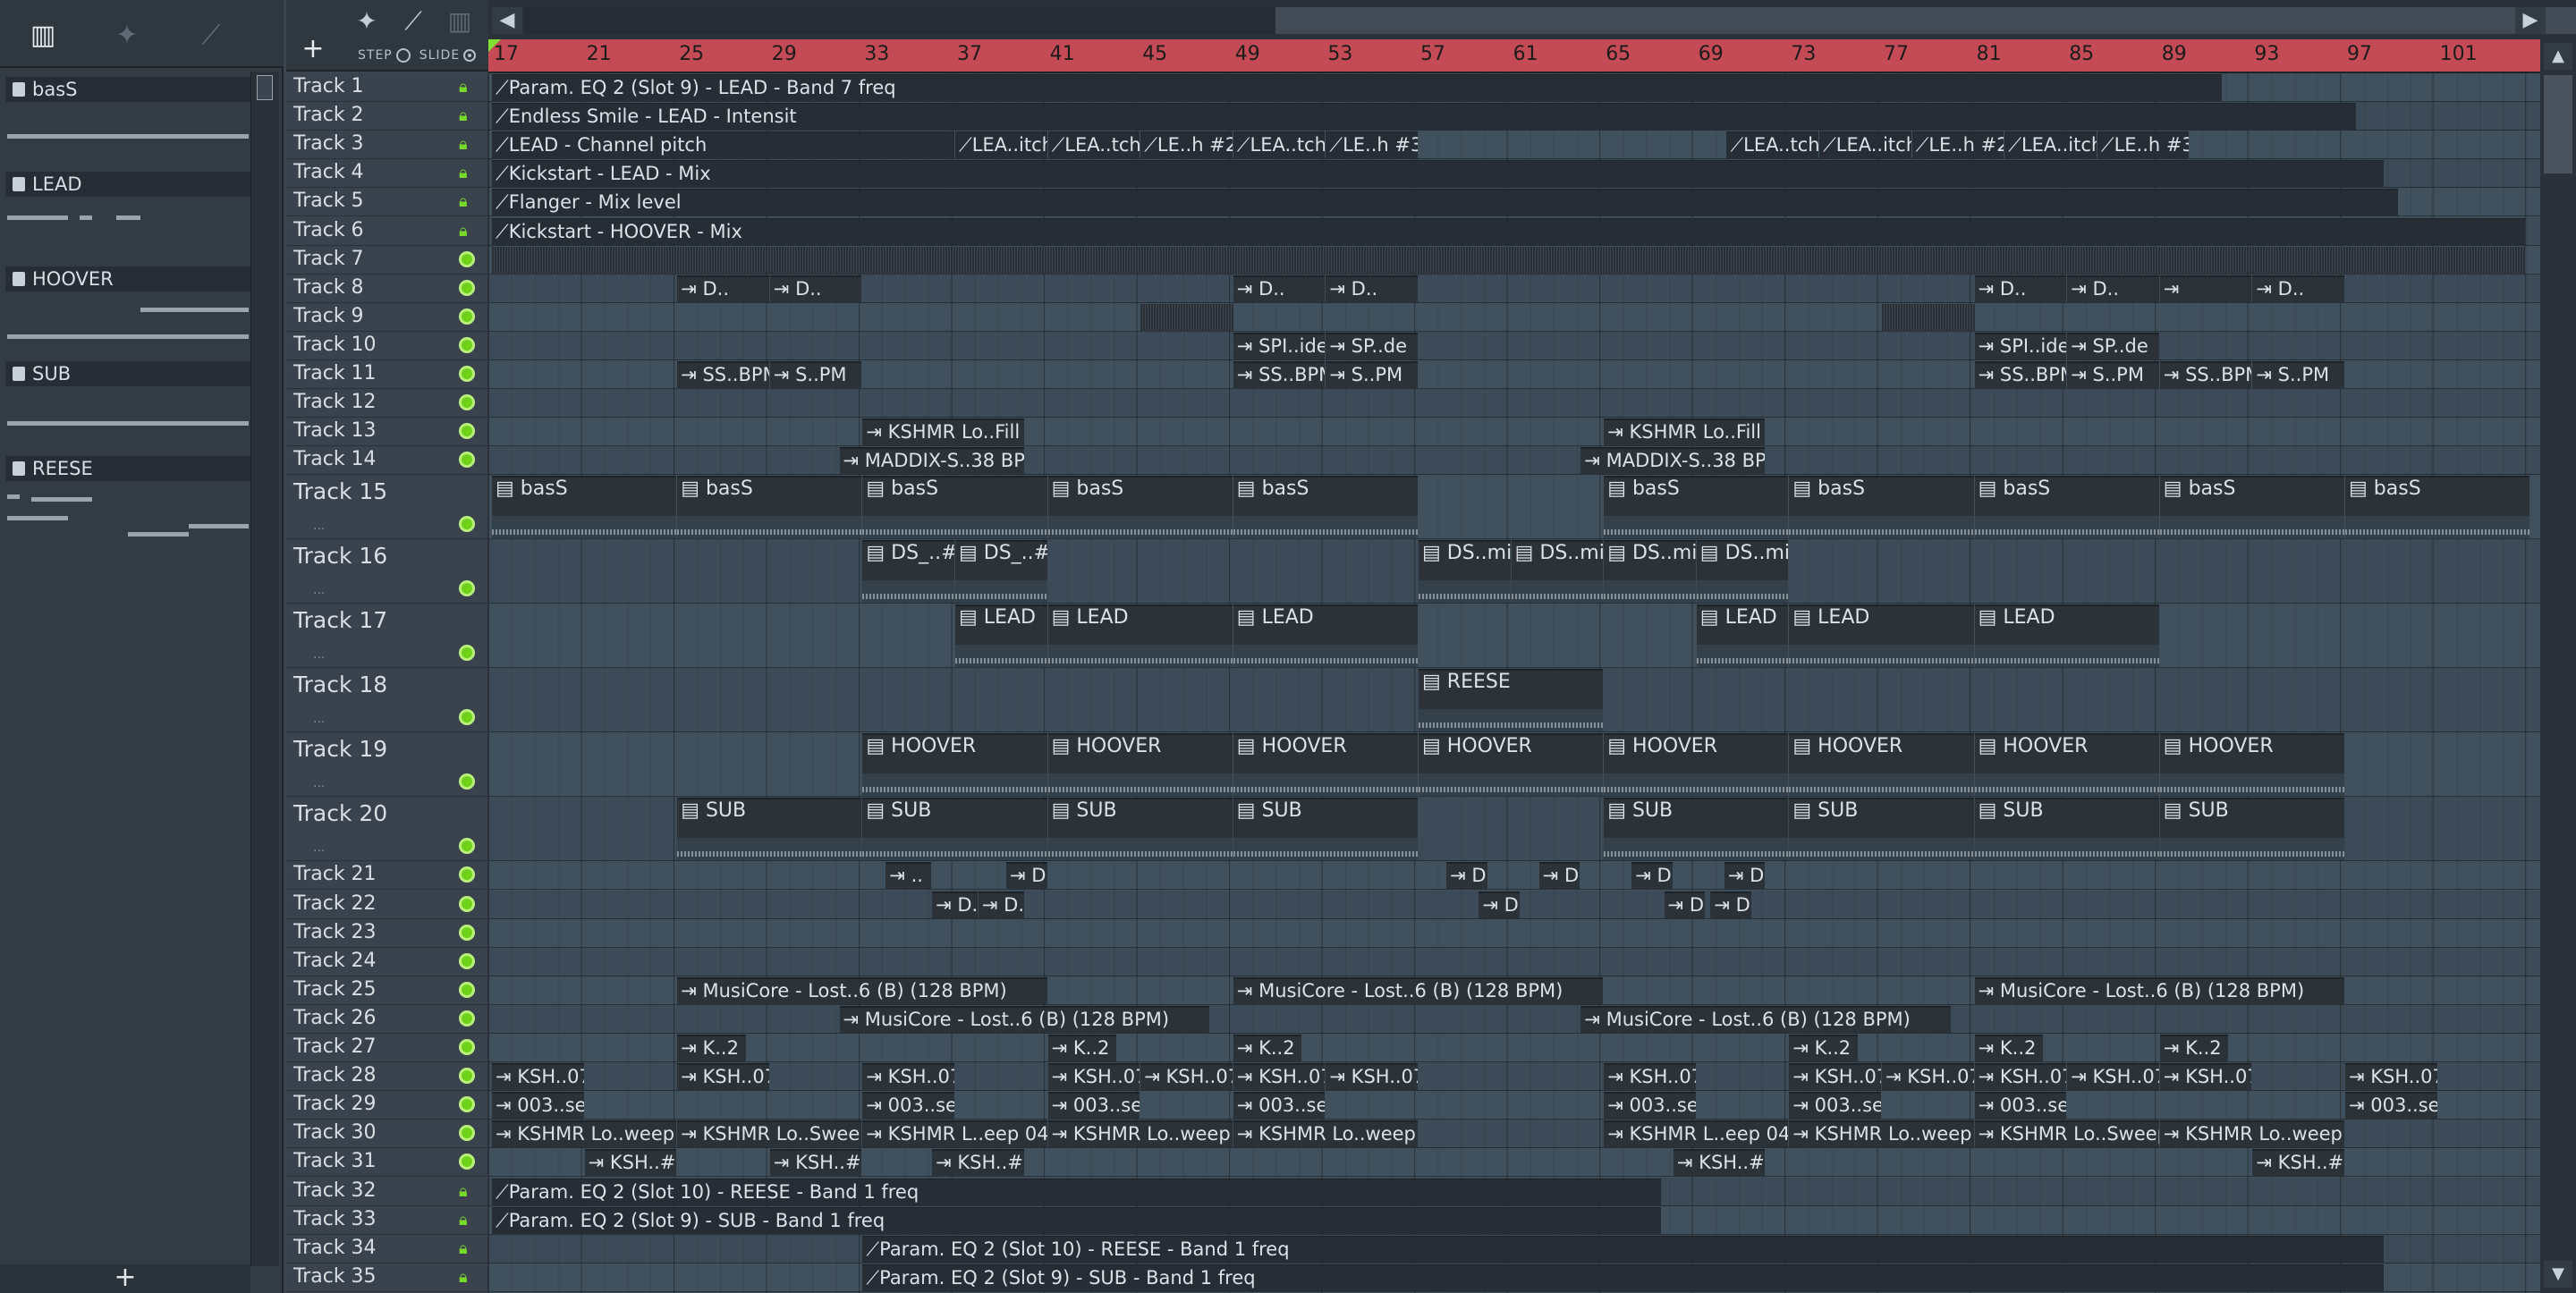 Image resolution: width=2576 pixels, height=1293 pixels. What do you see at coordinates (387, 933) in the screenshot?
I see `track-header: Track 23` at bounding box center [387, 933].